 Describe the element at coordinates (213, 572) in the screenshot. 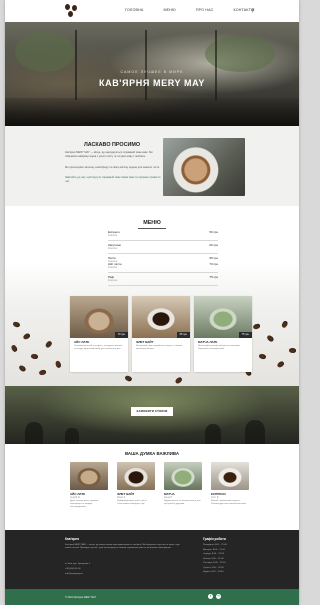

I see `hours-row: Неділя: 9:00 – 20:00` at that location.